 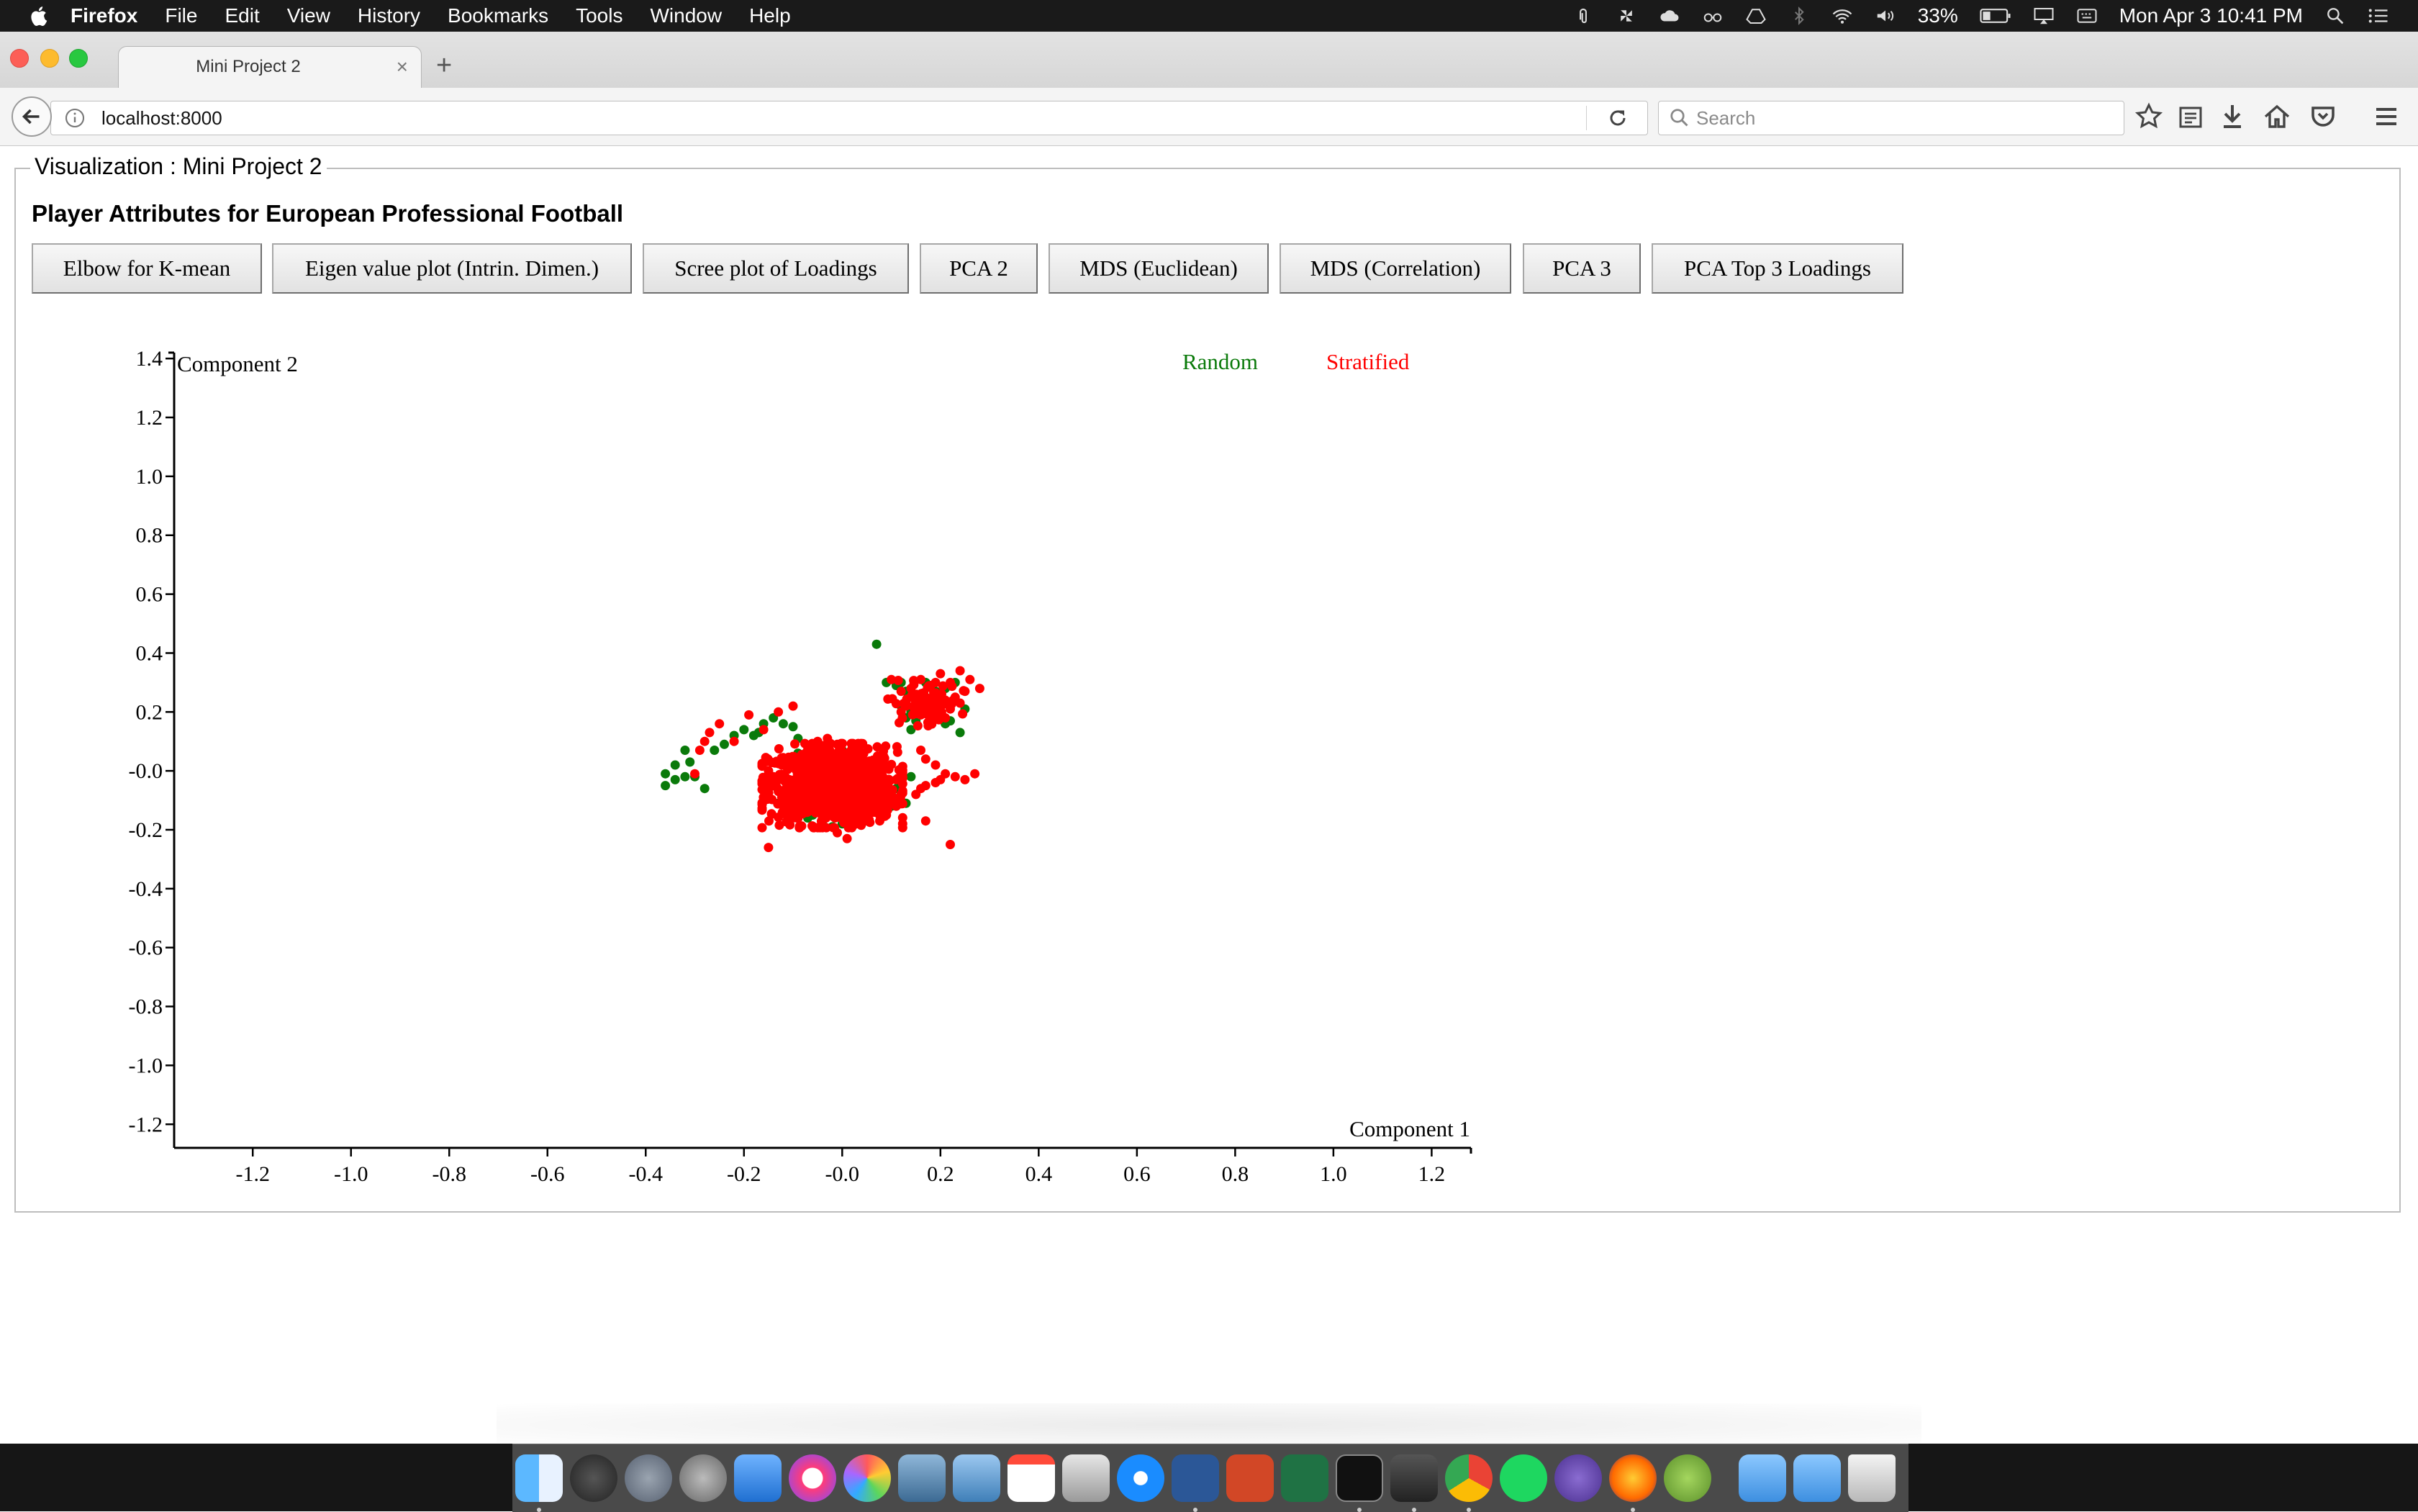 I want to click on hamburger-menu-icon, so click(x=2386, y=117).